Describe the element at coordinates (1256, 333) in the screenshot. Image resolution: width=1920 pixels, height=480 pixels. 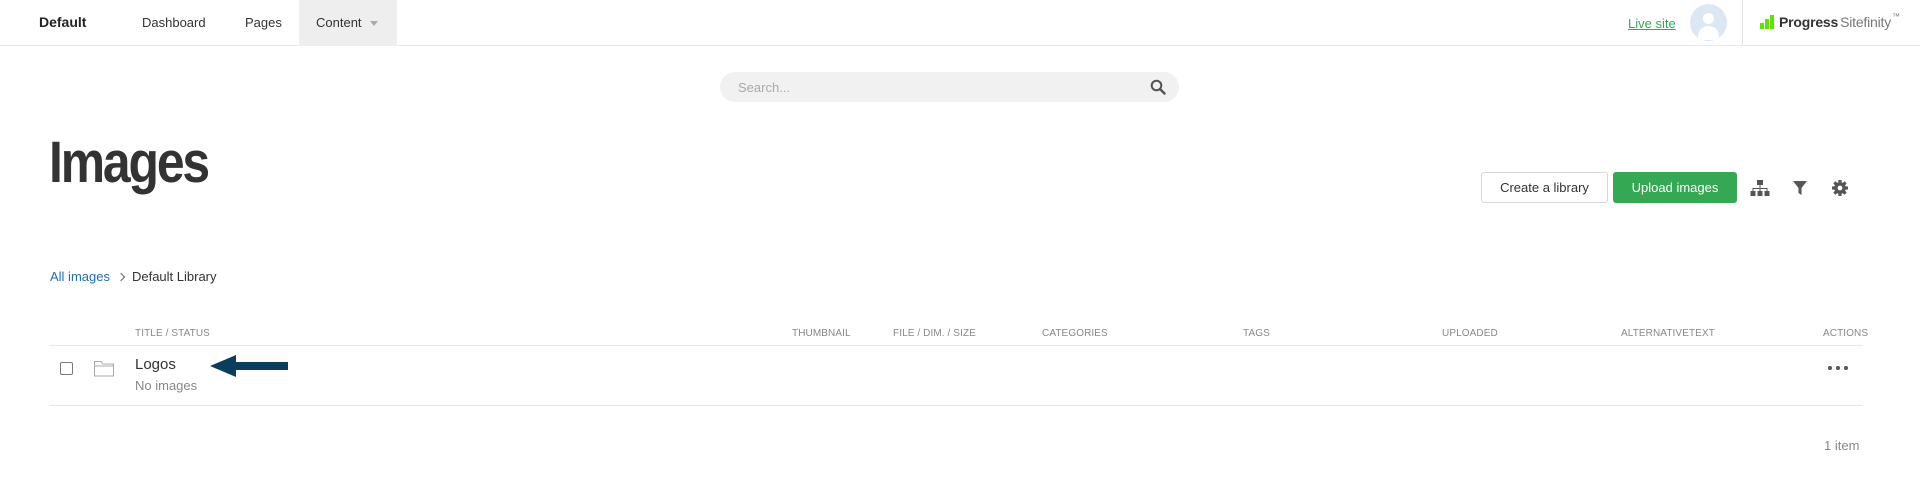
I see `column-header-tags: TAGS` at that location.